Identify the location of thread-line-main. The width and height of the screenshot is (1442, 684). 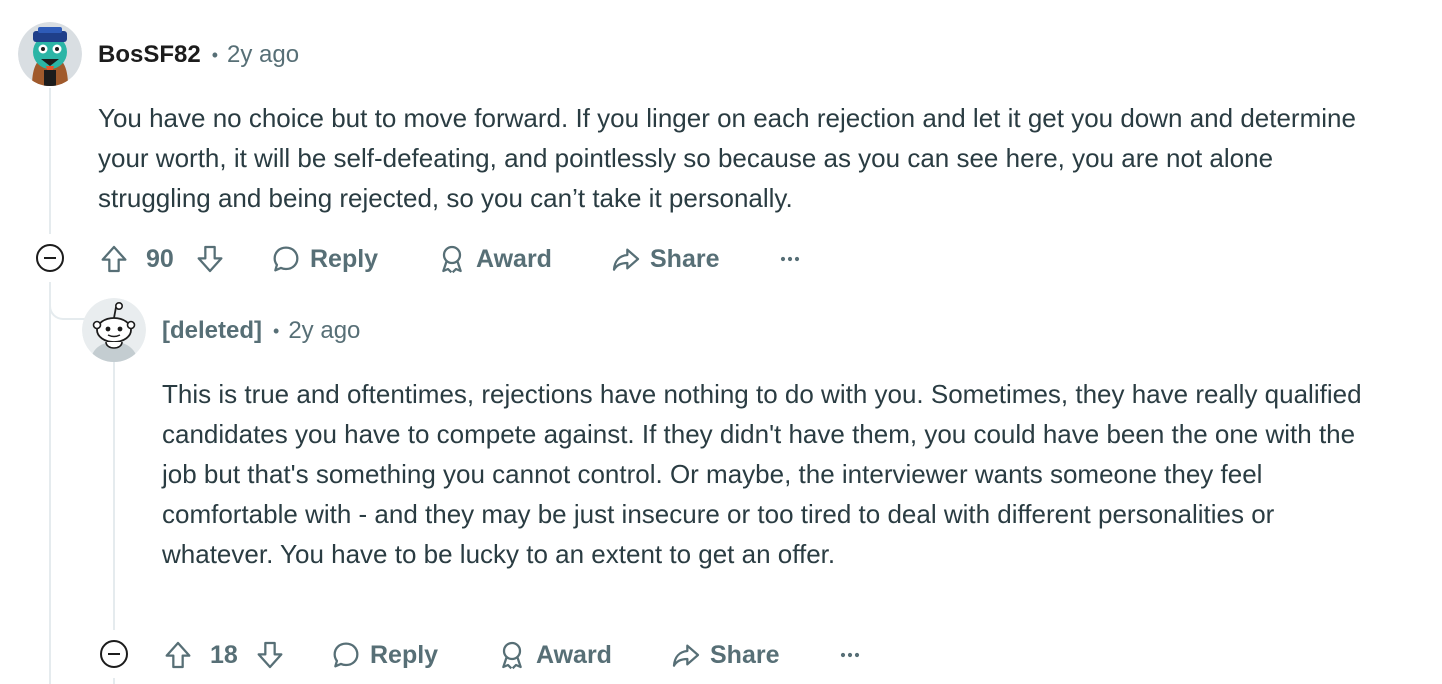
(50, 161).